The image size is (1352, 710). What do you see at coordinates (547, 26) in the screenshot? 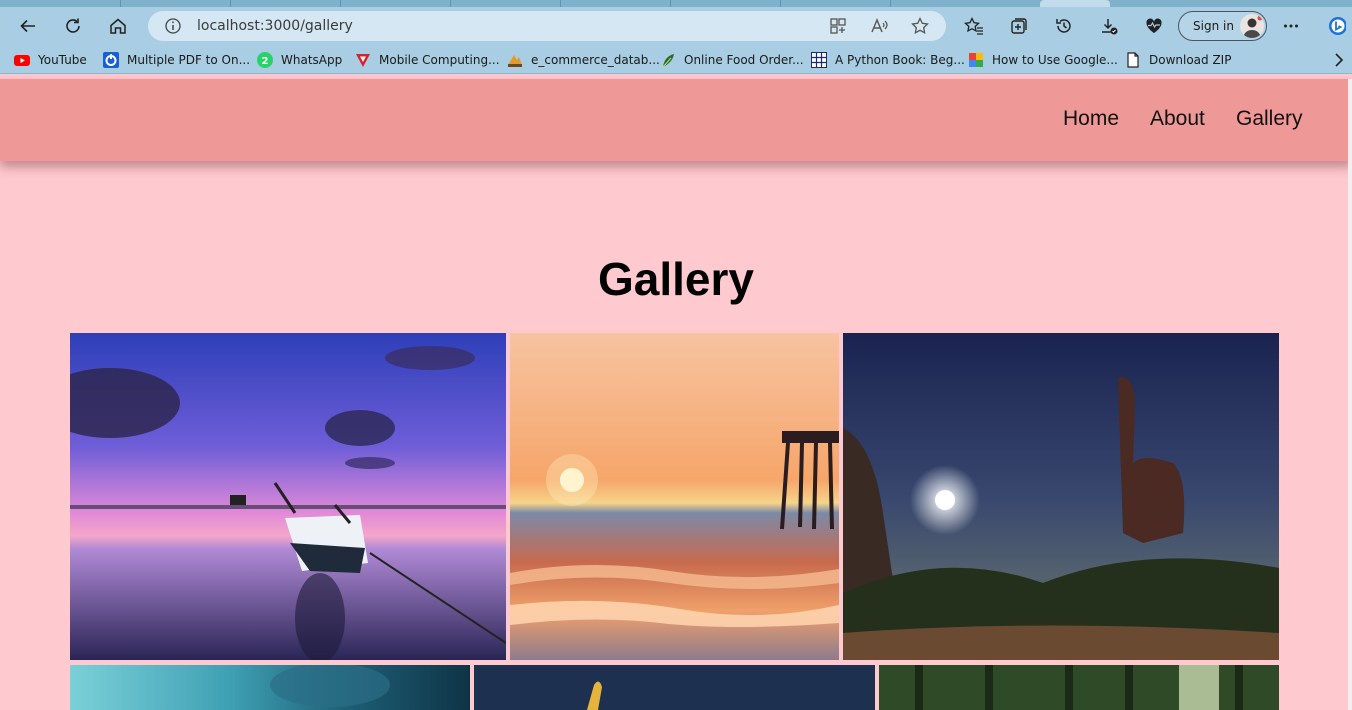
I see `address-bar: localhost:3000/gallery` at bounding box center [547, 26].